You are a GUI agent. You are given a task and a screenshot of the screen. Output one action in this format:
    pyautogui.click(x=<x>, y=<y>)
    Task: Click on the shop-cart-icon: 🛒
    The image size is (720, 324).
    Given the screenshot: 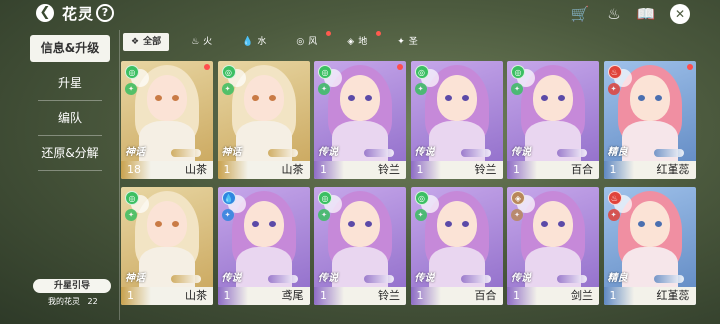 What is the action you would take?
    pyautogui.click(x=580, y=14)
    